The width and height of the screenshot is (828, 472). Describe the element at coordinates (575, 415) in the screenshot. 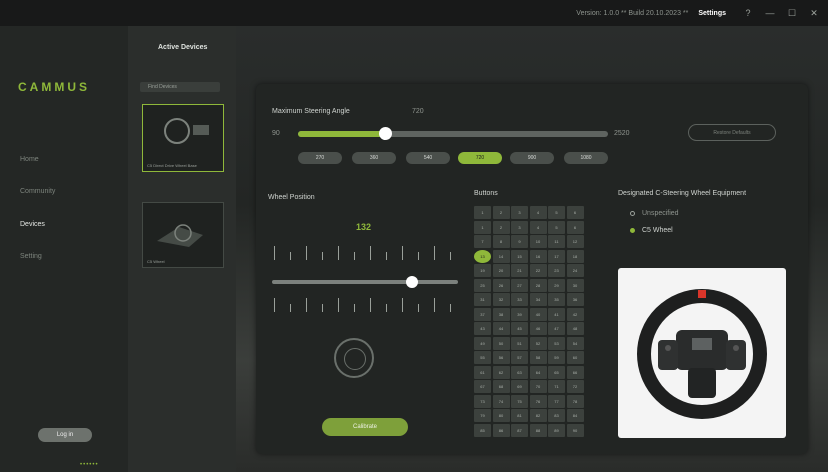

I see `button-cell: 84` at that location.